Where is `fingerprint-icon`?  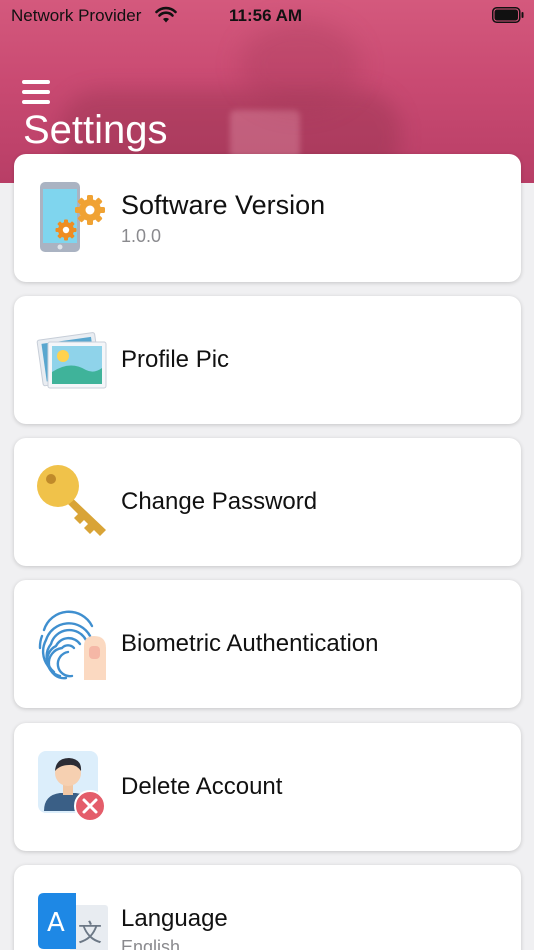 fingerprint-icon is located at coordinates (72, 645).